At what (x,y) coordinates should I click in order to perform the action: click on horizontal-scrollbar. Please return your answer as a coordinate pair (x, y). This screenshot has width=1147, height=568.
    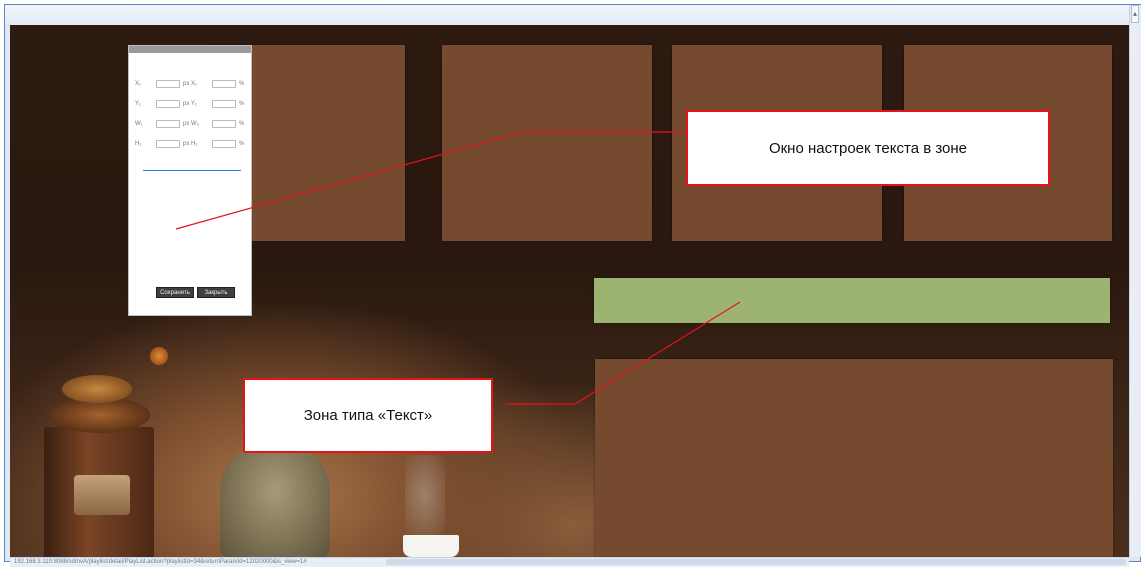
    Looking at the image, I should click on (756, 562).